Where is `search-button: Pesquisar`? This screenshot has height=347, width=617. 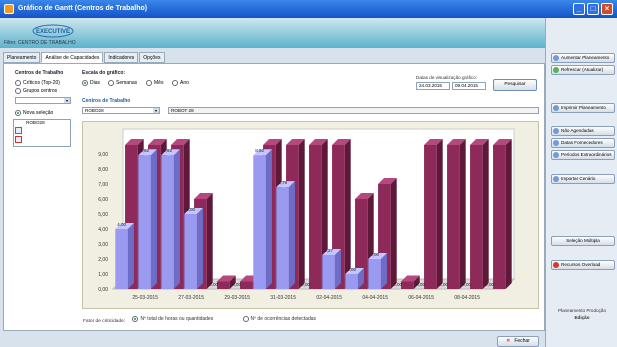
search-button: Pesquisar is located at coordinates (515, 85).